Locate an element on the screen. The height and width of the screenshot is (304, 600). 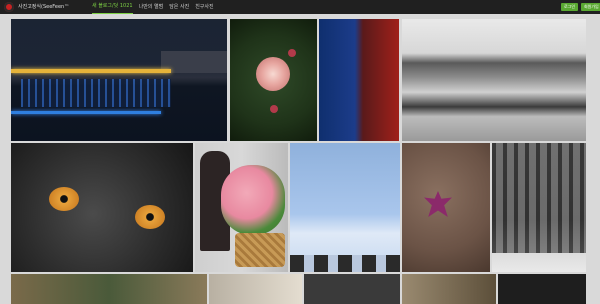
nav-item-new: 새 블로그/덧 1021 is located at coordinates (112, 7).